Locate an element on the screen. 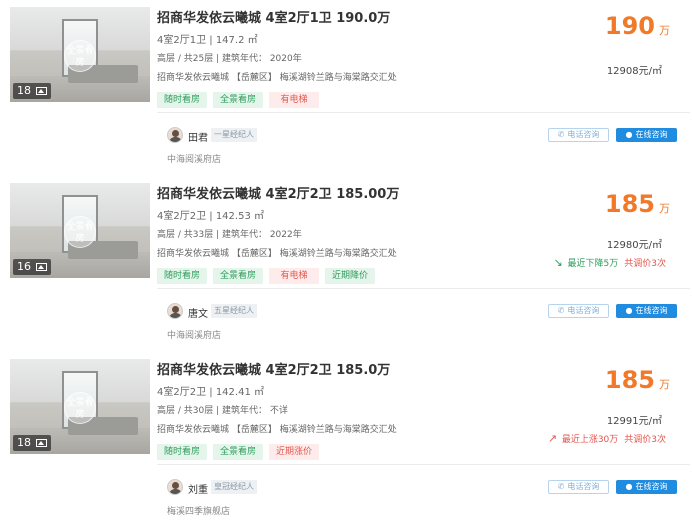 This screenshot has width=692, height=521. listing-tags: 随时看房 全景看房 有电梯 is located at coordinates (241, 97).